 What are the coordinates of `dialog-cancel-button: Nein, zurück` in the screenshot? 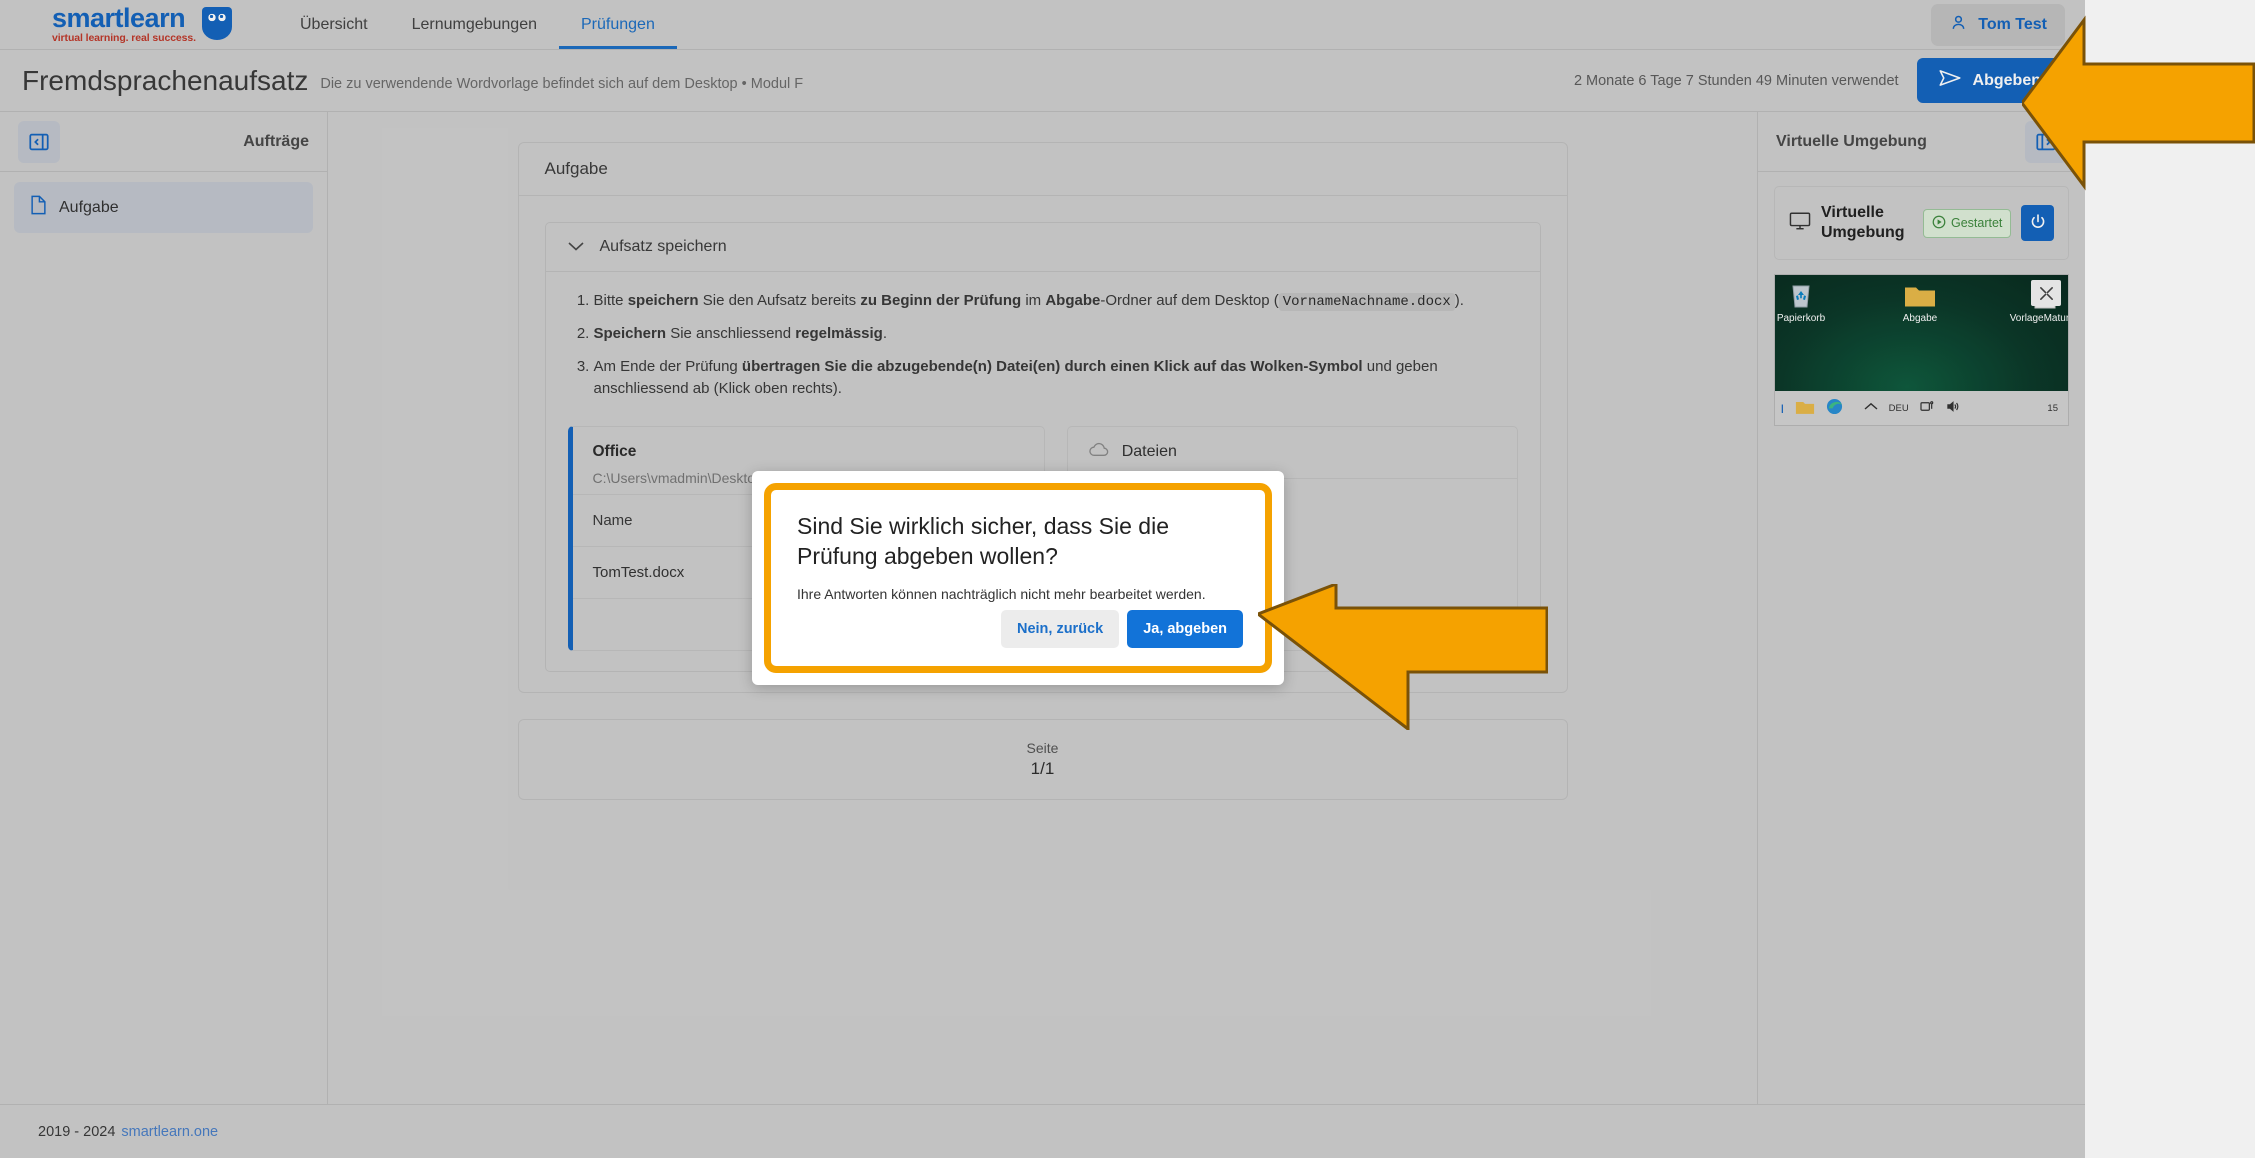 It's located at (1060, 629).